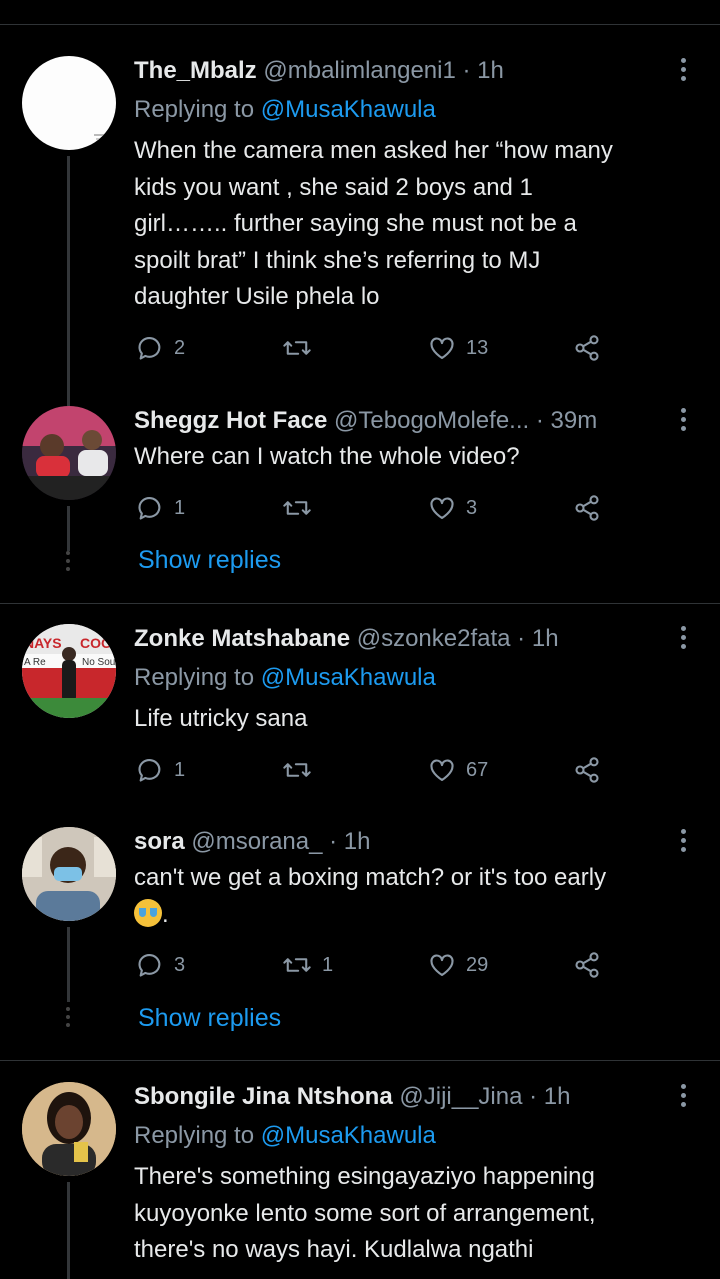 This screenshot has height=1279, width=720. I want to click on thread-divider, so click(360, 603).